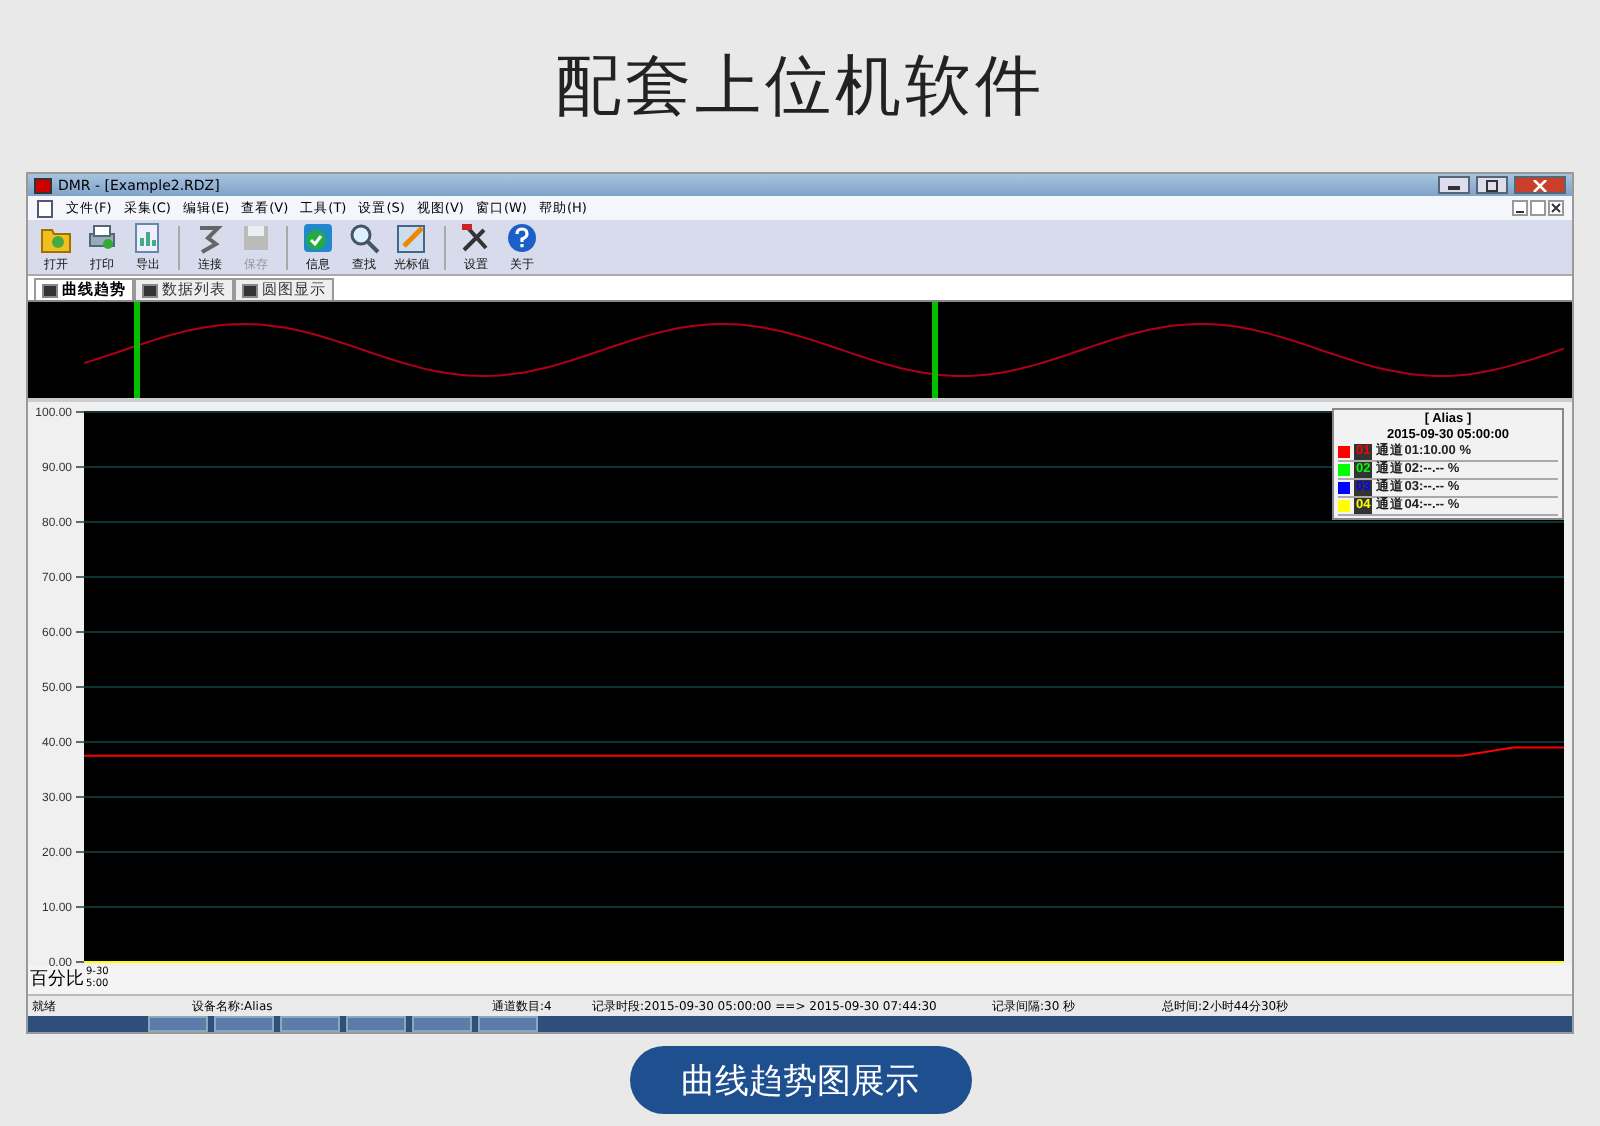  What do you see at coordinates (476, 237) in the screenshot?
I see `tools-icon` at bounding box center [476, 237].